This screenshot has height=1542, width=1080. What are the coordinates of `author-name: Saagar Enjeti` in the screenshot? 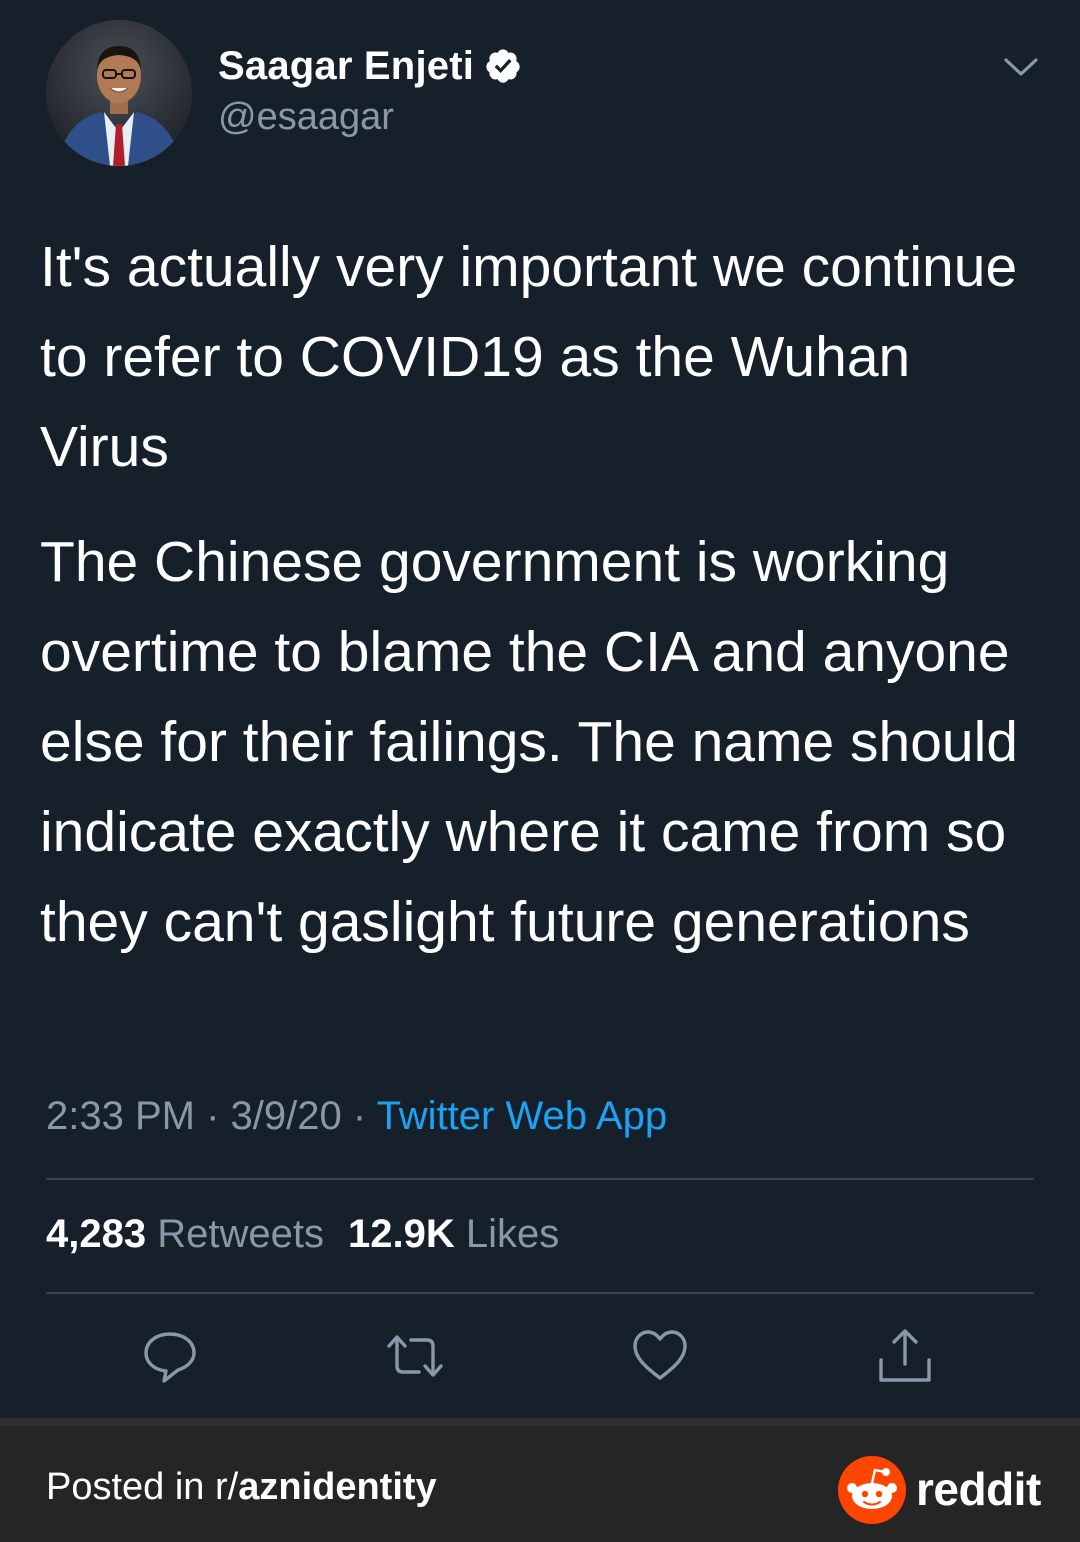 It's located at (346, 66).